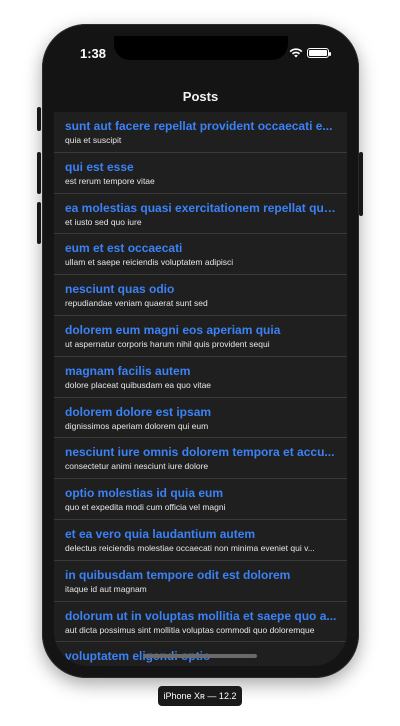  I want to click on home-indicator, so click(200, 656).